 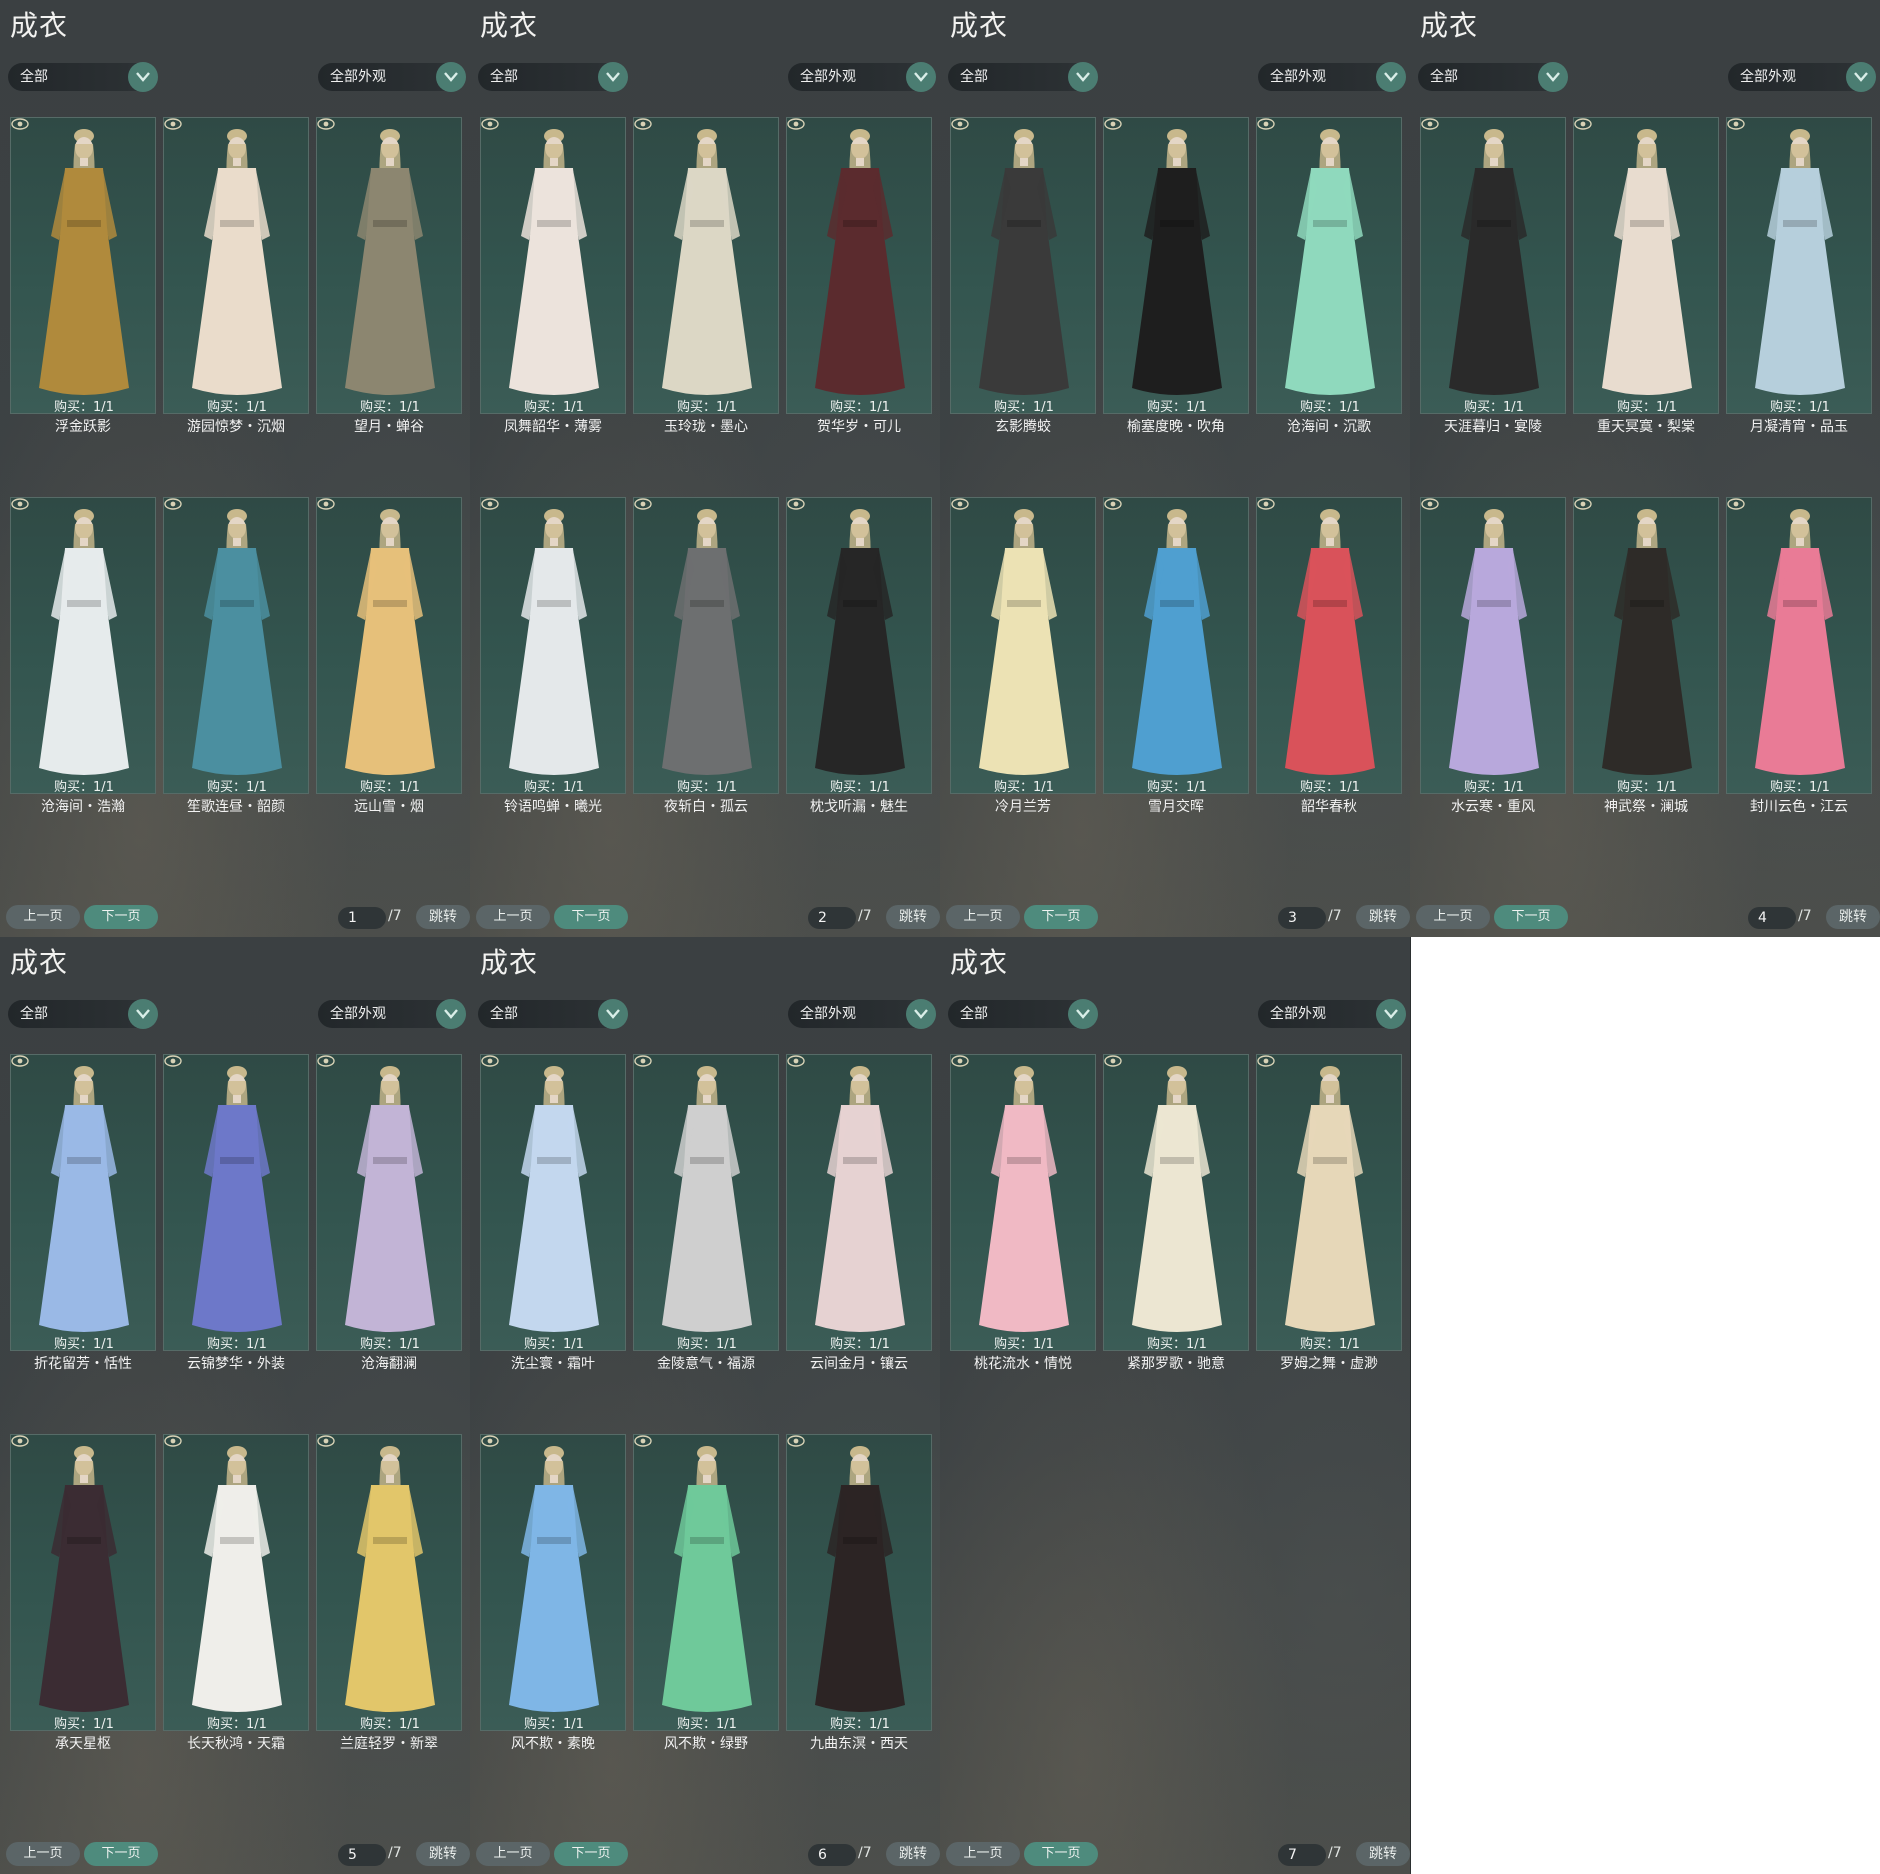 I want to click on outfit-card: 购买：1/1 紧那罗歌・驰意, so click(x=1176, y=1213).